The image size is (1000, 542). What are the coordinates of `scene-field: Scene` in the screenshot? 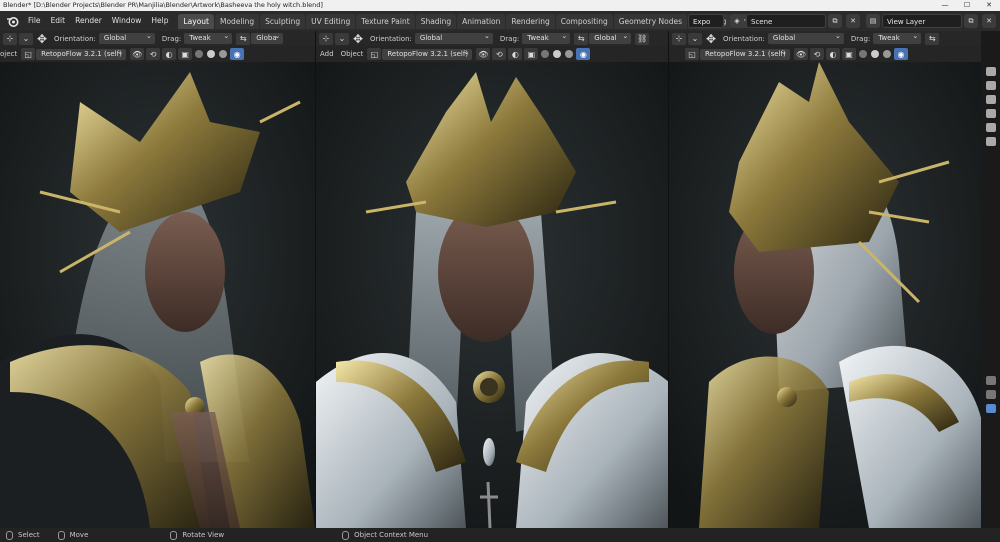 It's located at (786, 21).